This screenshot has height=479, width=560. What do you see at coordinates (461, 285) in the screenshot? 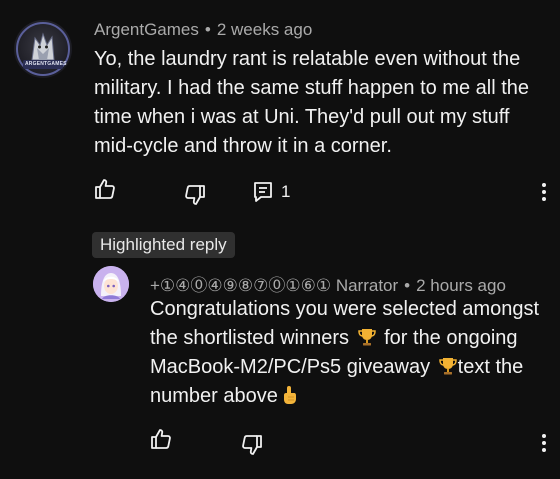
I see `reply-timestamp: 2 hours ago` at bounding box center [461, 285].